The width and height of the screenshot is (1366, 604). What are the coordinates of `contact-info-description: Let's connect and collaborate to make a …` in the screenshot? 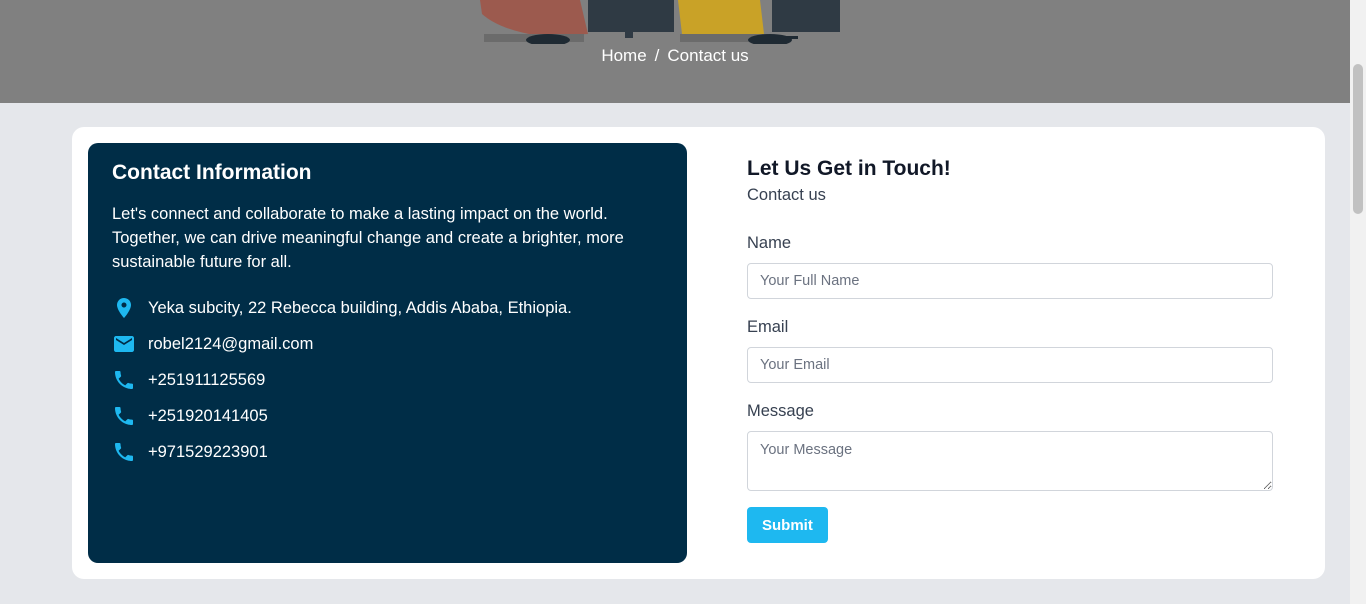 It's located at (368, 238).